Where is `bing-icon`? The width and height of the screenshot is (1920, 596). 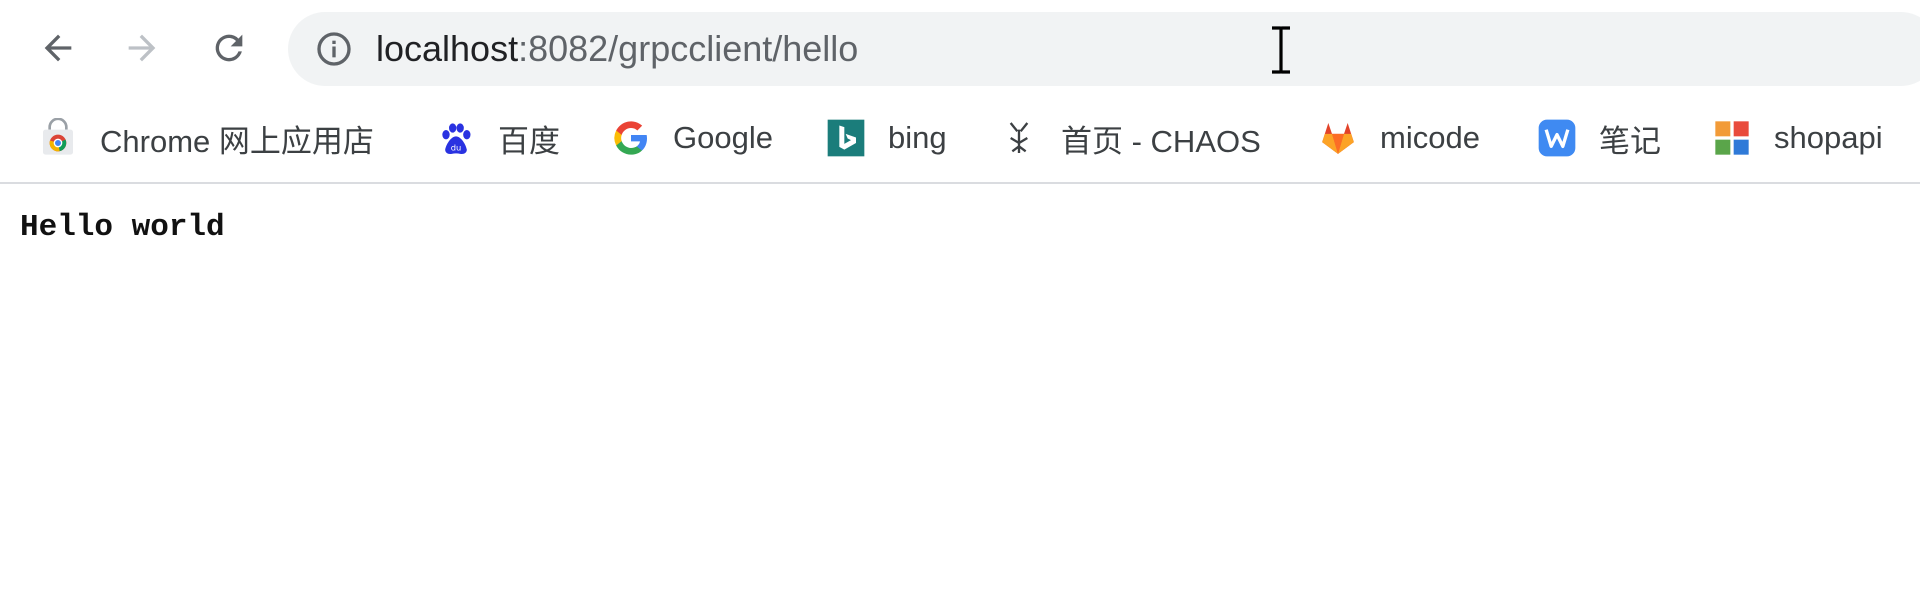 bing-icon is located at coordinates (846, 138).